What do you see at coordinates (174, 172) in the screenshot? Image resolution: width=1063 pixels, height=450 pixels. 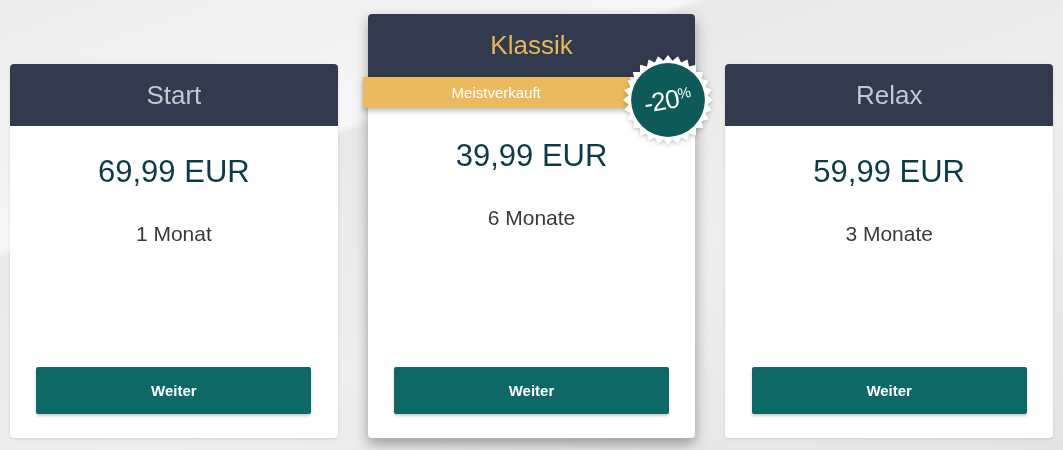 I see `price-text: 69,99 EUR` at bounding box center [174, 172].